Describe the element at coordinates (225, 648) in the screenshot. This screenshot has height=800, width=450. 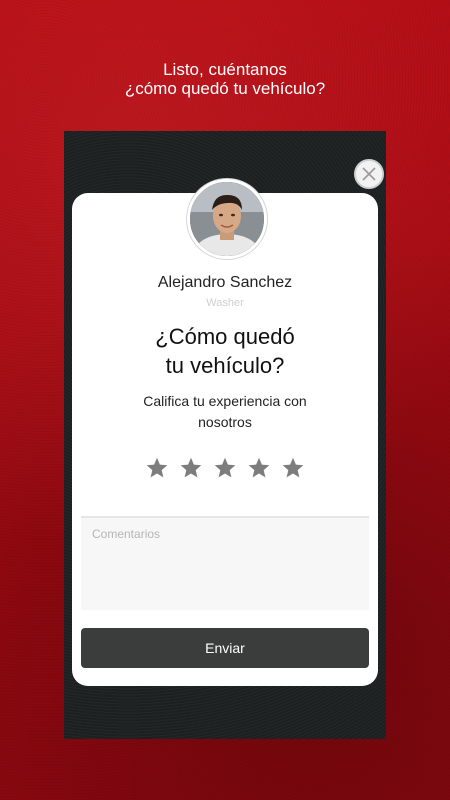
I see `send-button: Enviar` at that location.